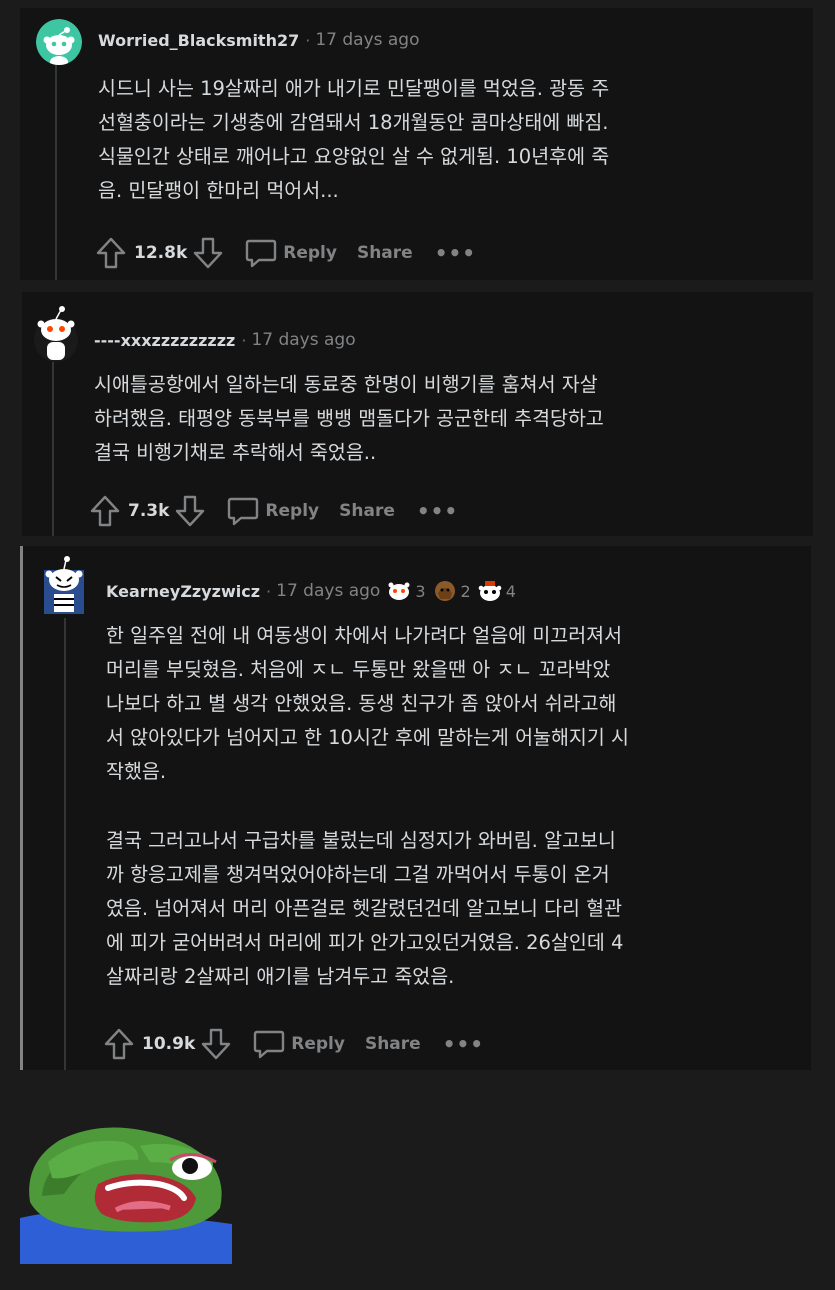 This screenshot has height=1290, width=835. I want to click on award-count: 3, so click(420, 591).